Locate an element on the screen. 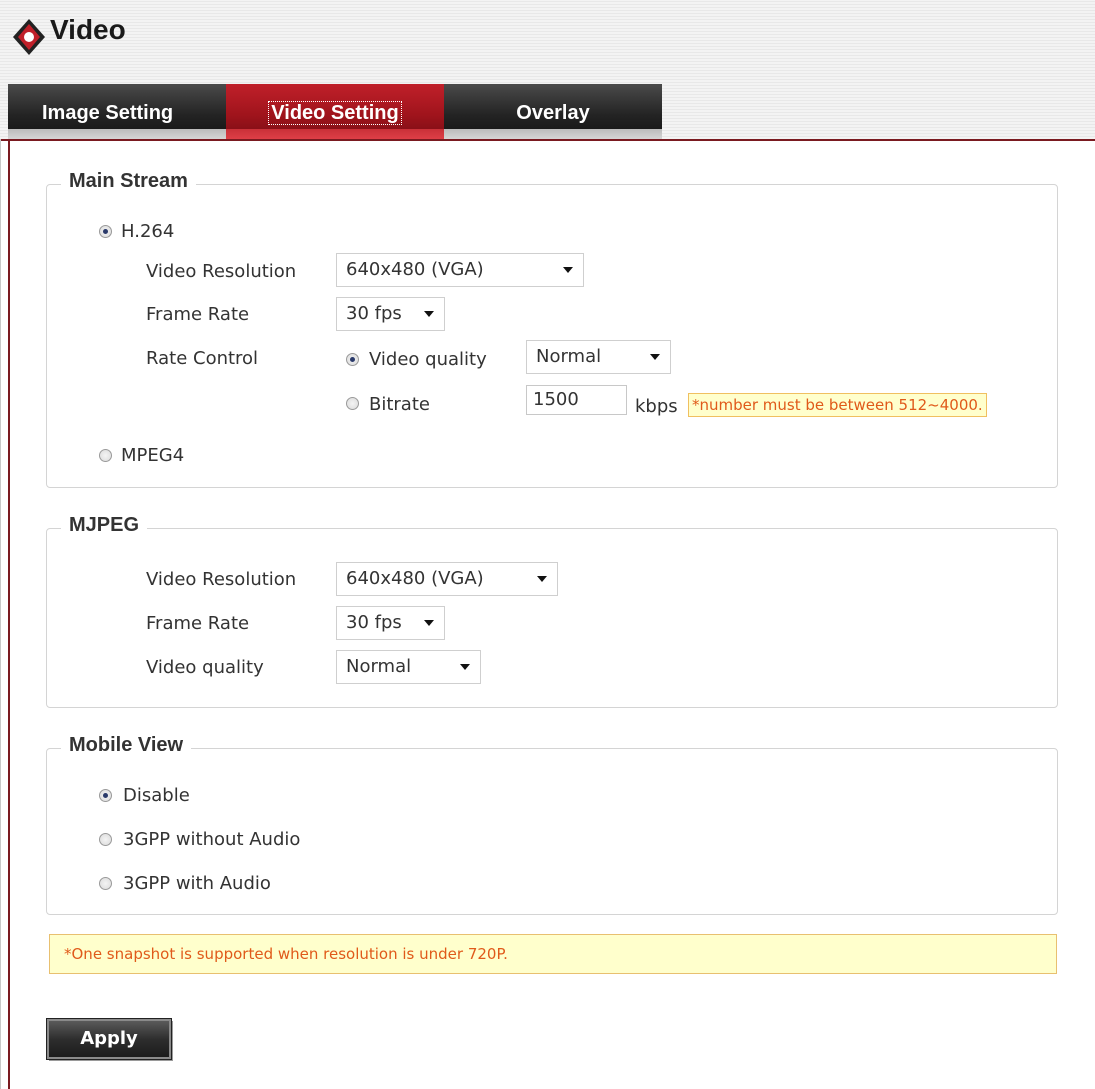 Image resolution: width=1095 pixels, height=1089 pixels. bitrate-input: 1500 is located at coordinates (576, 400).